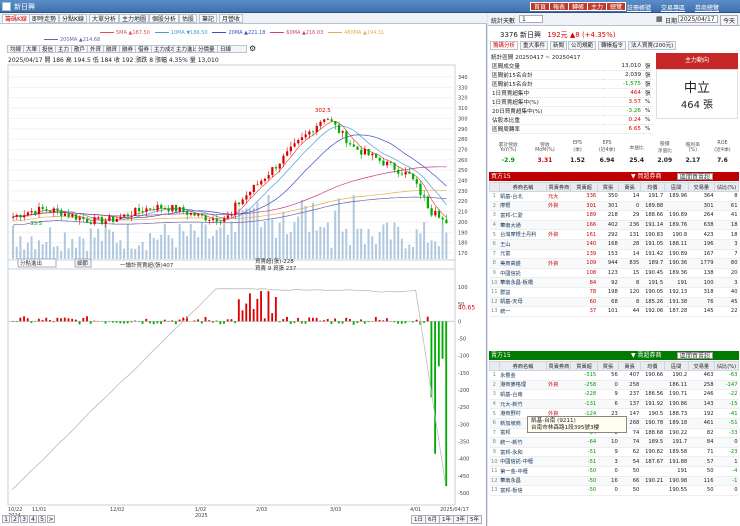  Describe the element at coordinates (695, 356) in the screenshot. I see `sell-select: 區間買賣超` at that location.